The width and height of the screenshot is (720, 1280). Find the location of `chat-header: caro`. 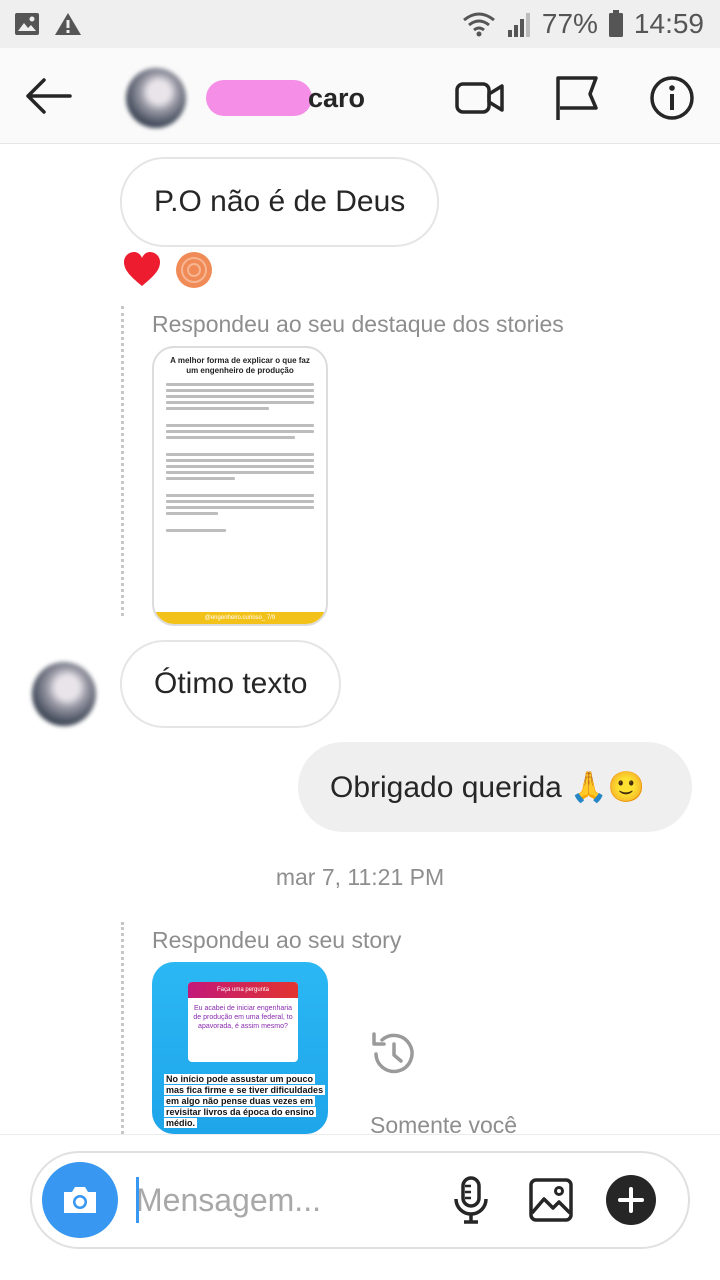

chat-header: caro is located at coordinates (360, 96).